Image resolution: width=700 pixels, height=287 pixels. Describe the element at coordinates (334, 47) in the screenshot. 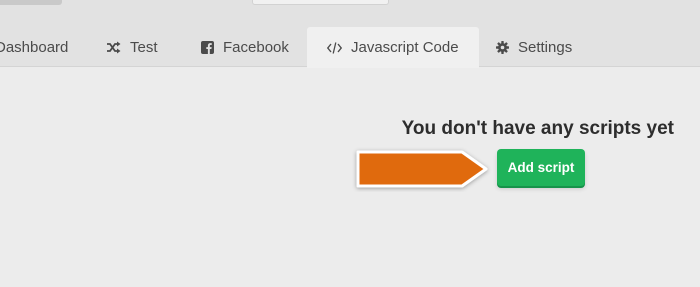

I see `code-icon` at that location.